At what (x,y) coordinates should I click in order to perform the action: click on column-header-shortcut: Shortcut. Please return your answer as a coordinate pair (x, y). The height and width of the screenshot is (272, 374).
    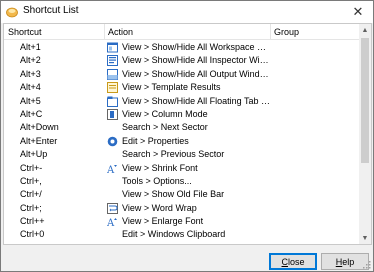
    Looking at the image, I should click on (25, 32).